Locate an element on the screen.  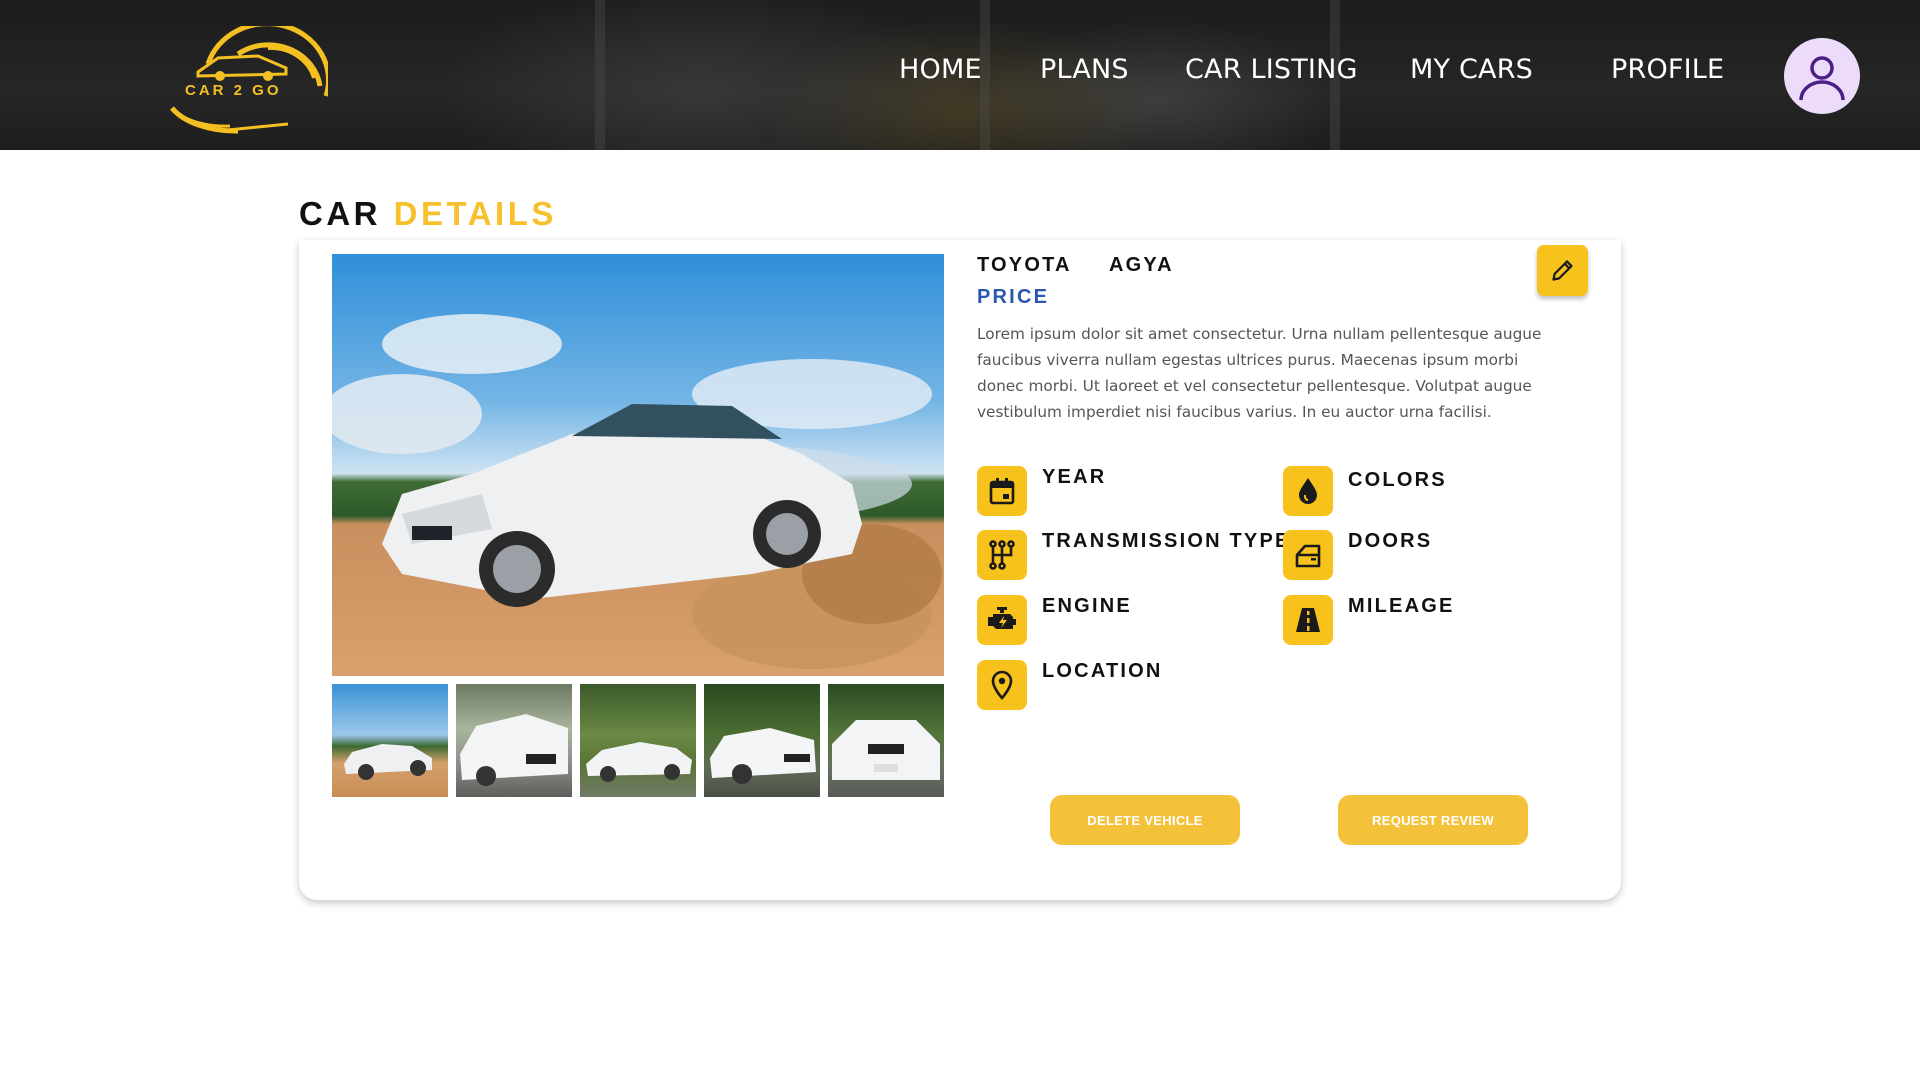
drop-icon is located at coordinates (1308, 491).